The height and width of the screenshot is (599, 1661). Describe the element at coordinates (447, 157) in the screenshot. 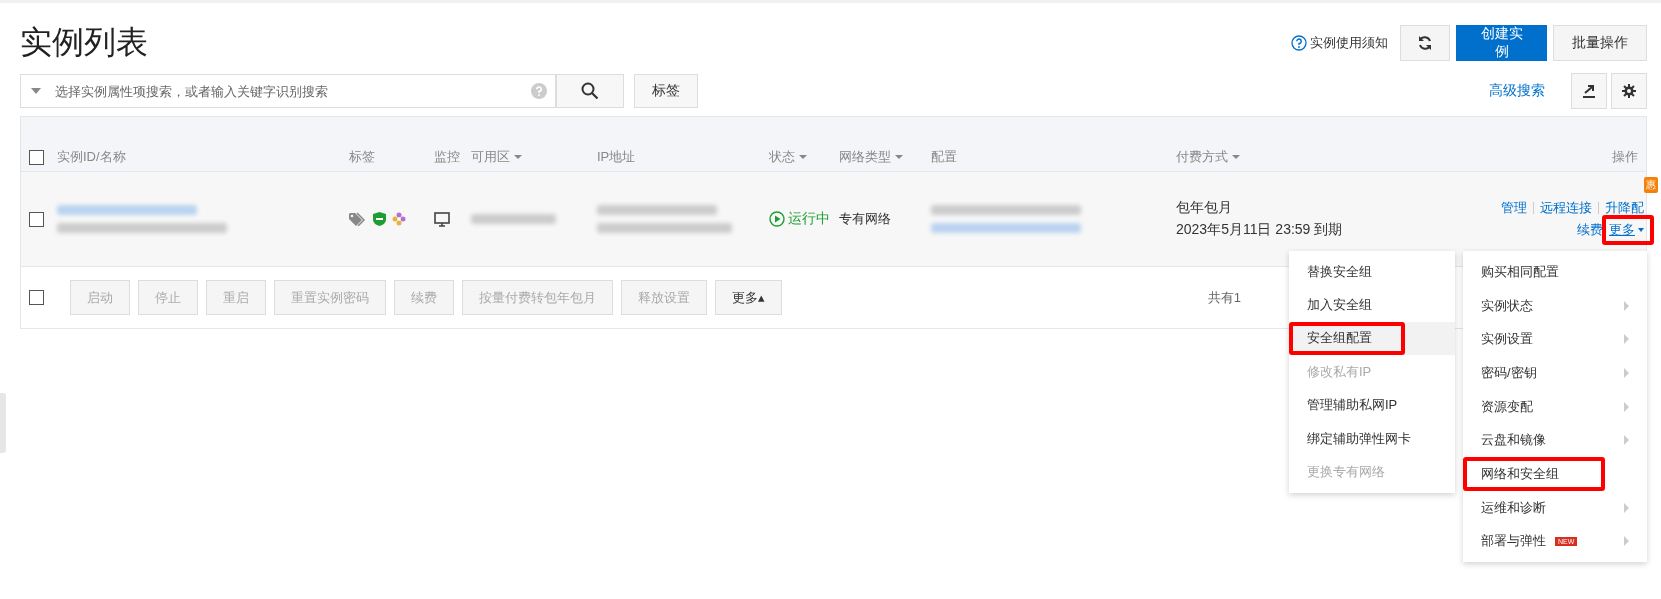

I see `column-header: 监控` at that location.